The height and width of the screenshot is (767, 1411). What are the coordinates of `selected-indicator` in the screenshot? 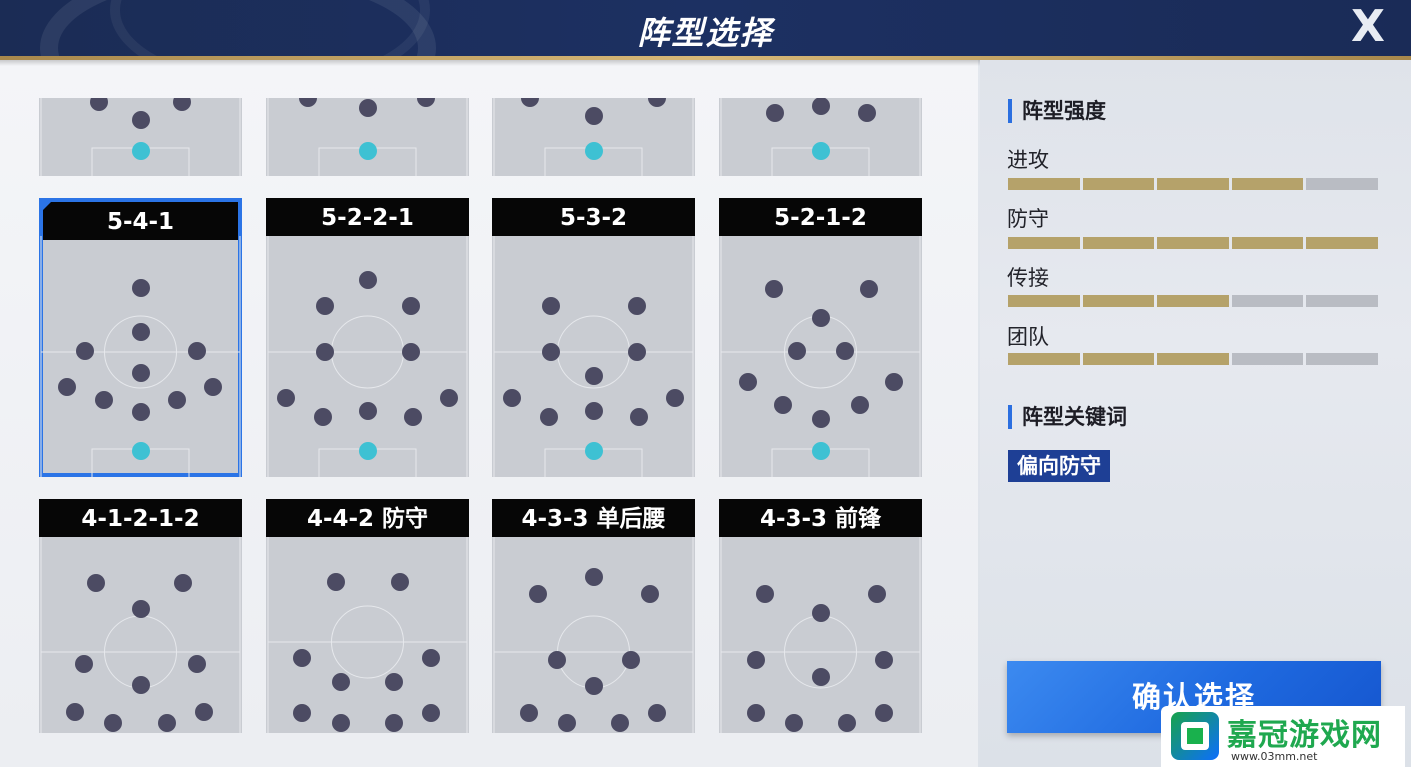 It's located at (47, 206).